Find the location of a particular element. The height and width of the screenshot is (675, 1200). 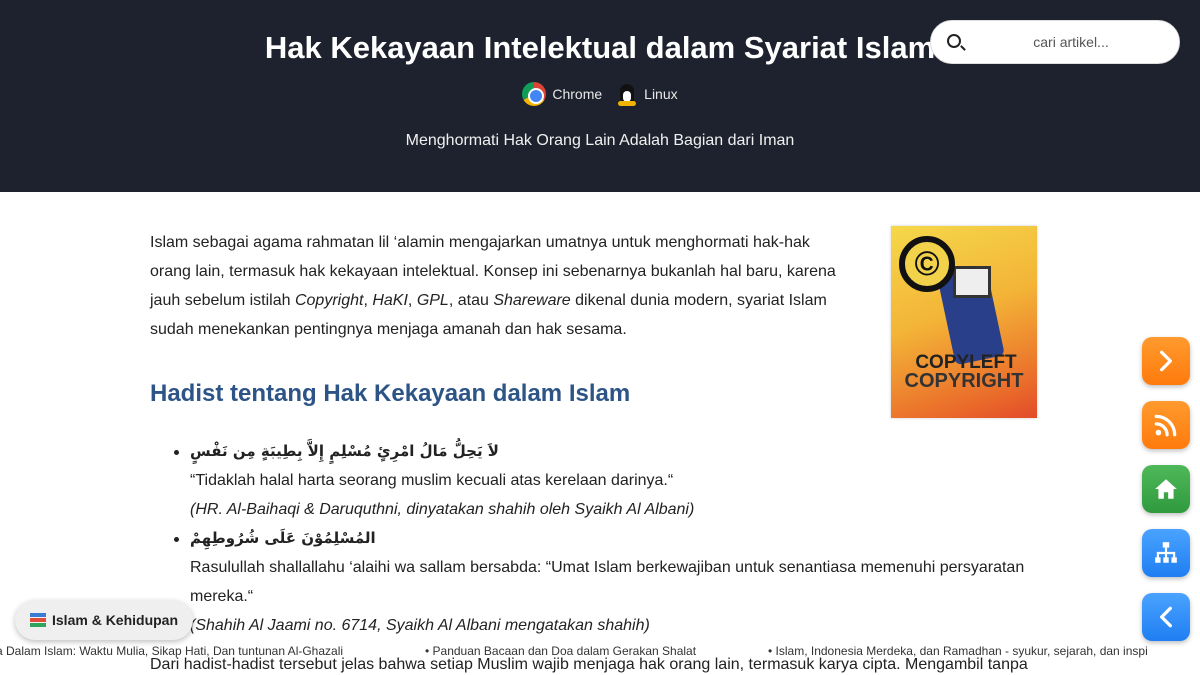

term-copyright: Copyright is located at coordinates (329, 300).